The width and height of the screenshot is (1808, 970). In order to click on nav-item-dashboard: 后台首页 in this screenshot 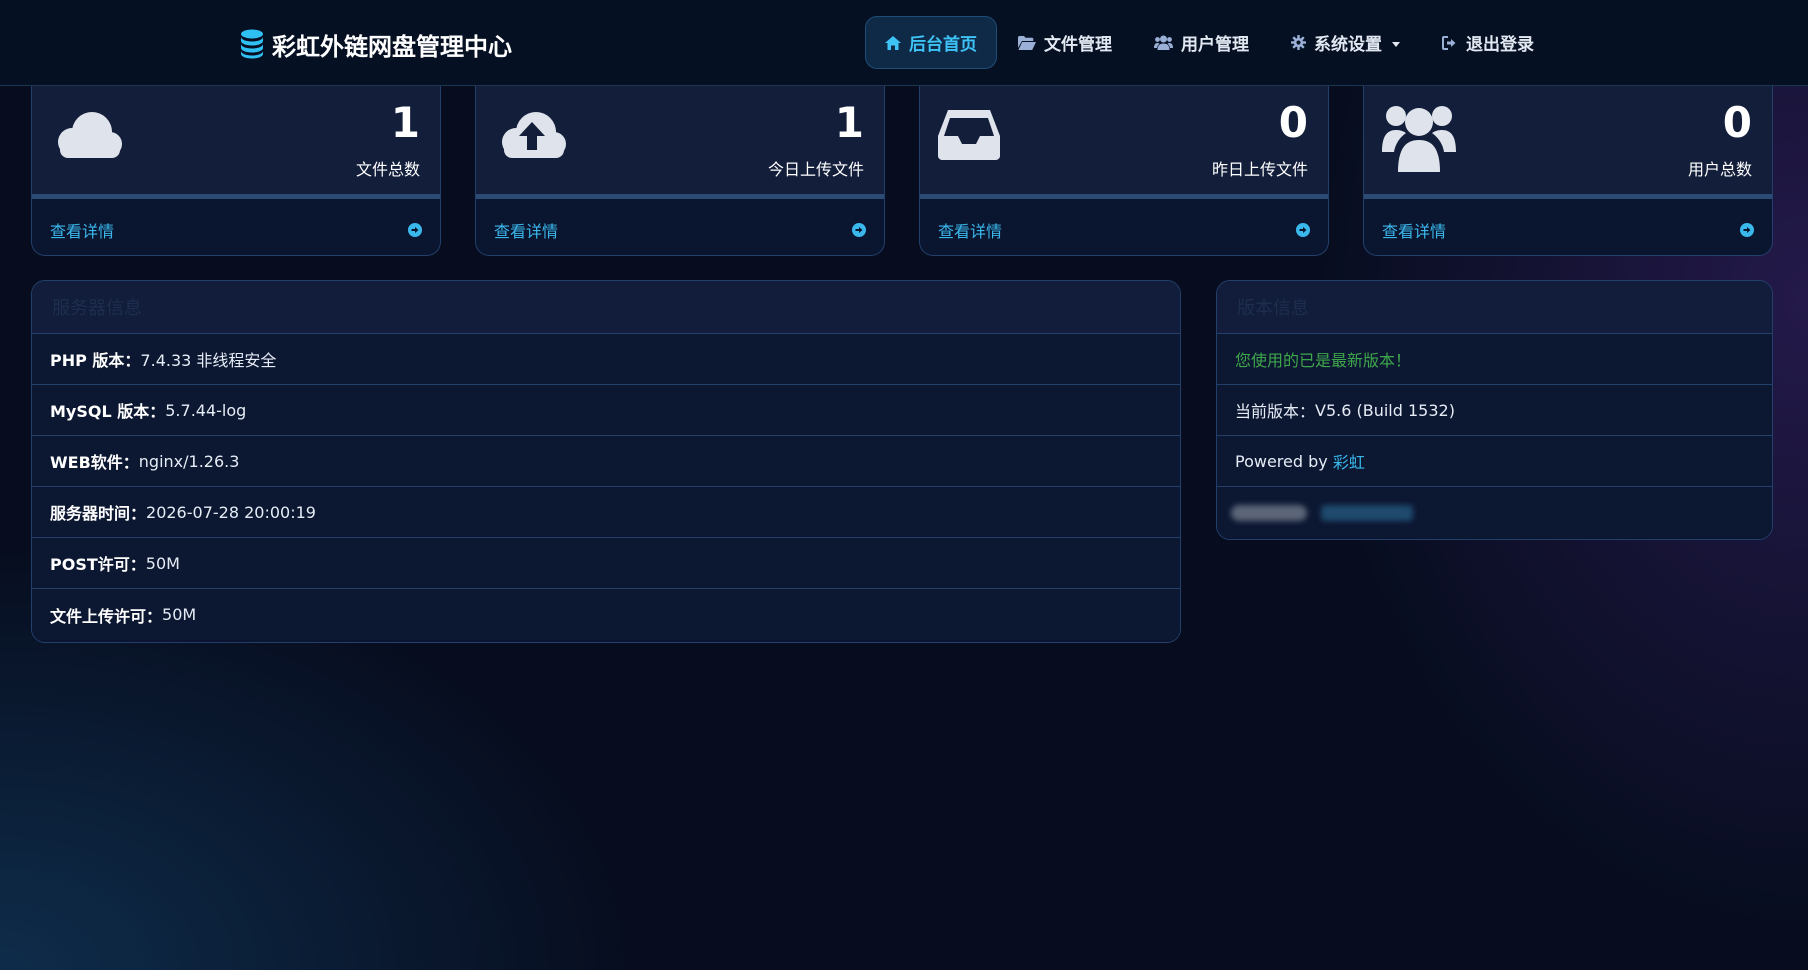, I will do `click(931, 42)`.